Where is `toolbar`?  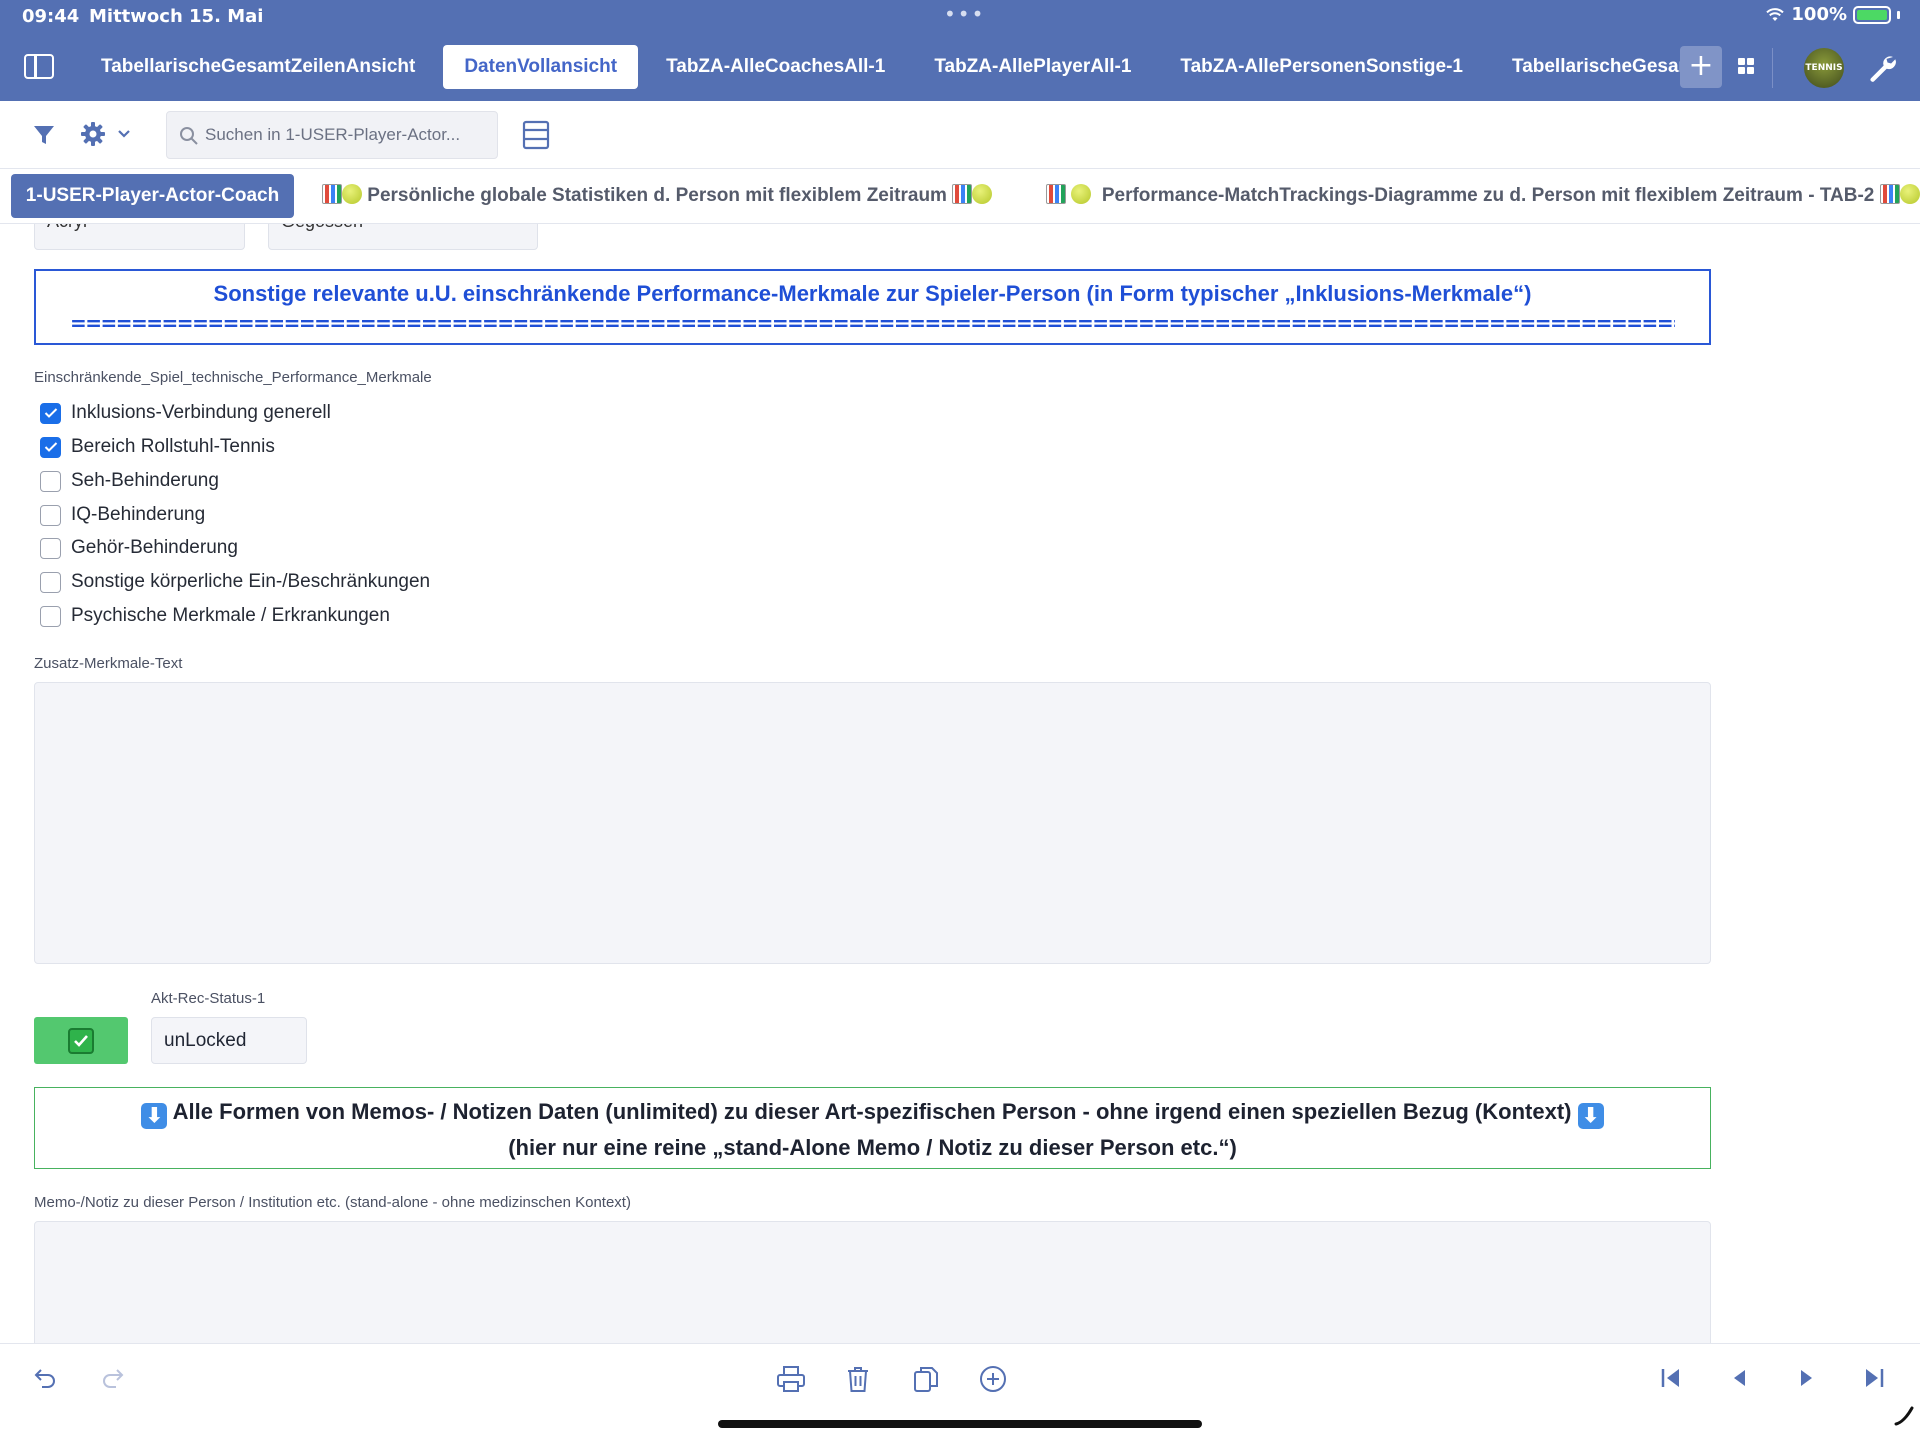
toolbar is located at coordinates (960, 135).